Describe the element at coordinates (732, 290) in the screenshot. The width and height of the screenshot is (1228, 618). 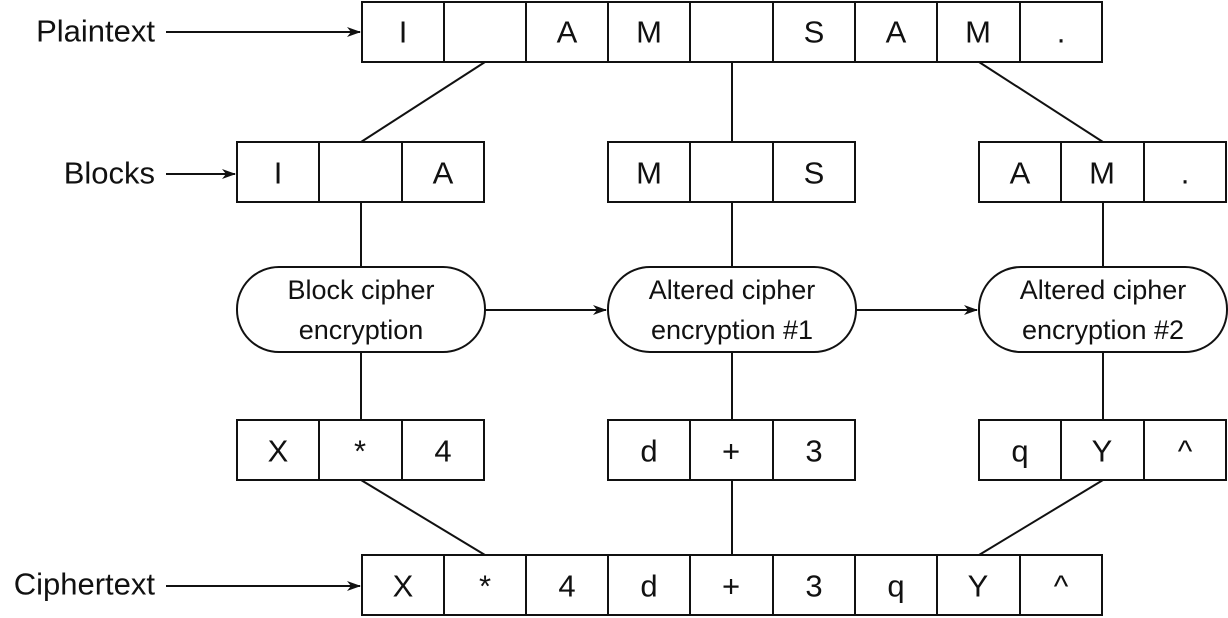
I see `cipher-node-2-line-1: Altered cipher` at that location.